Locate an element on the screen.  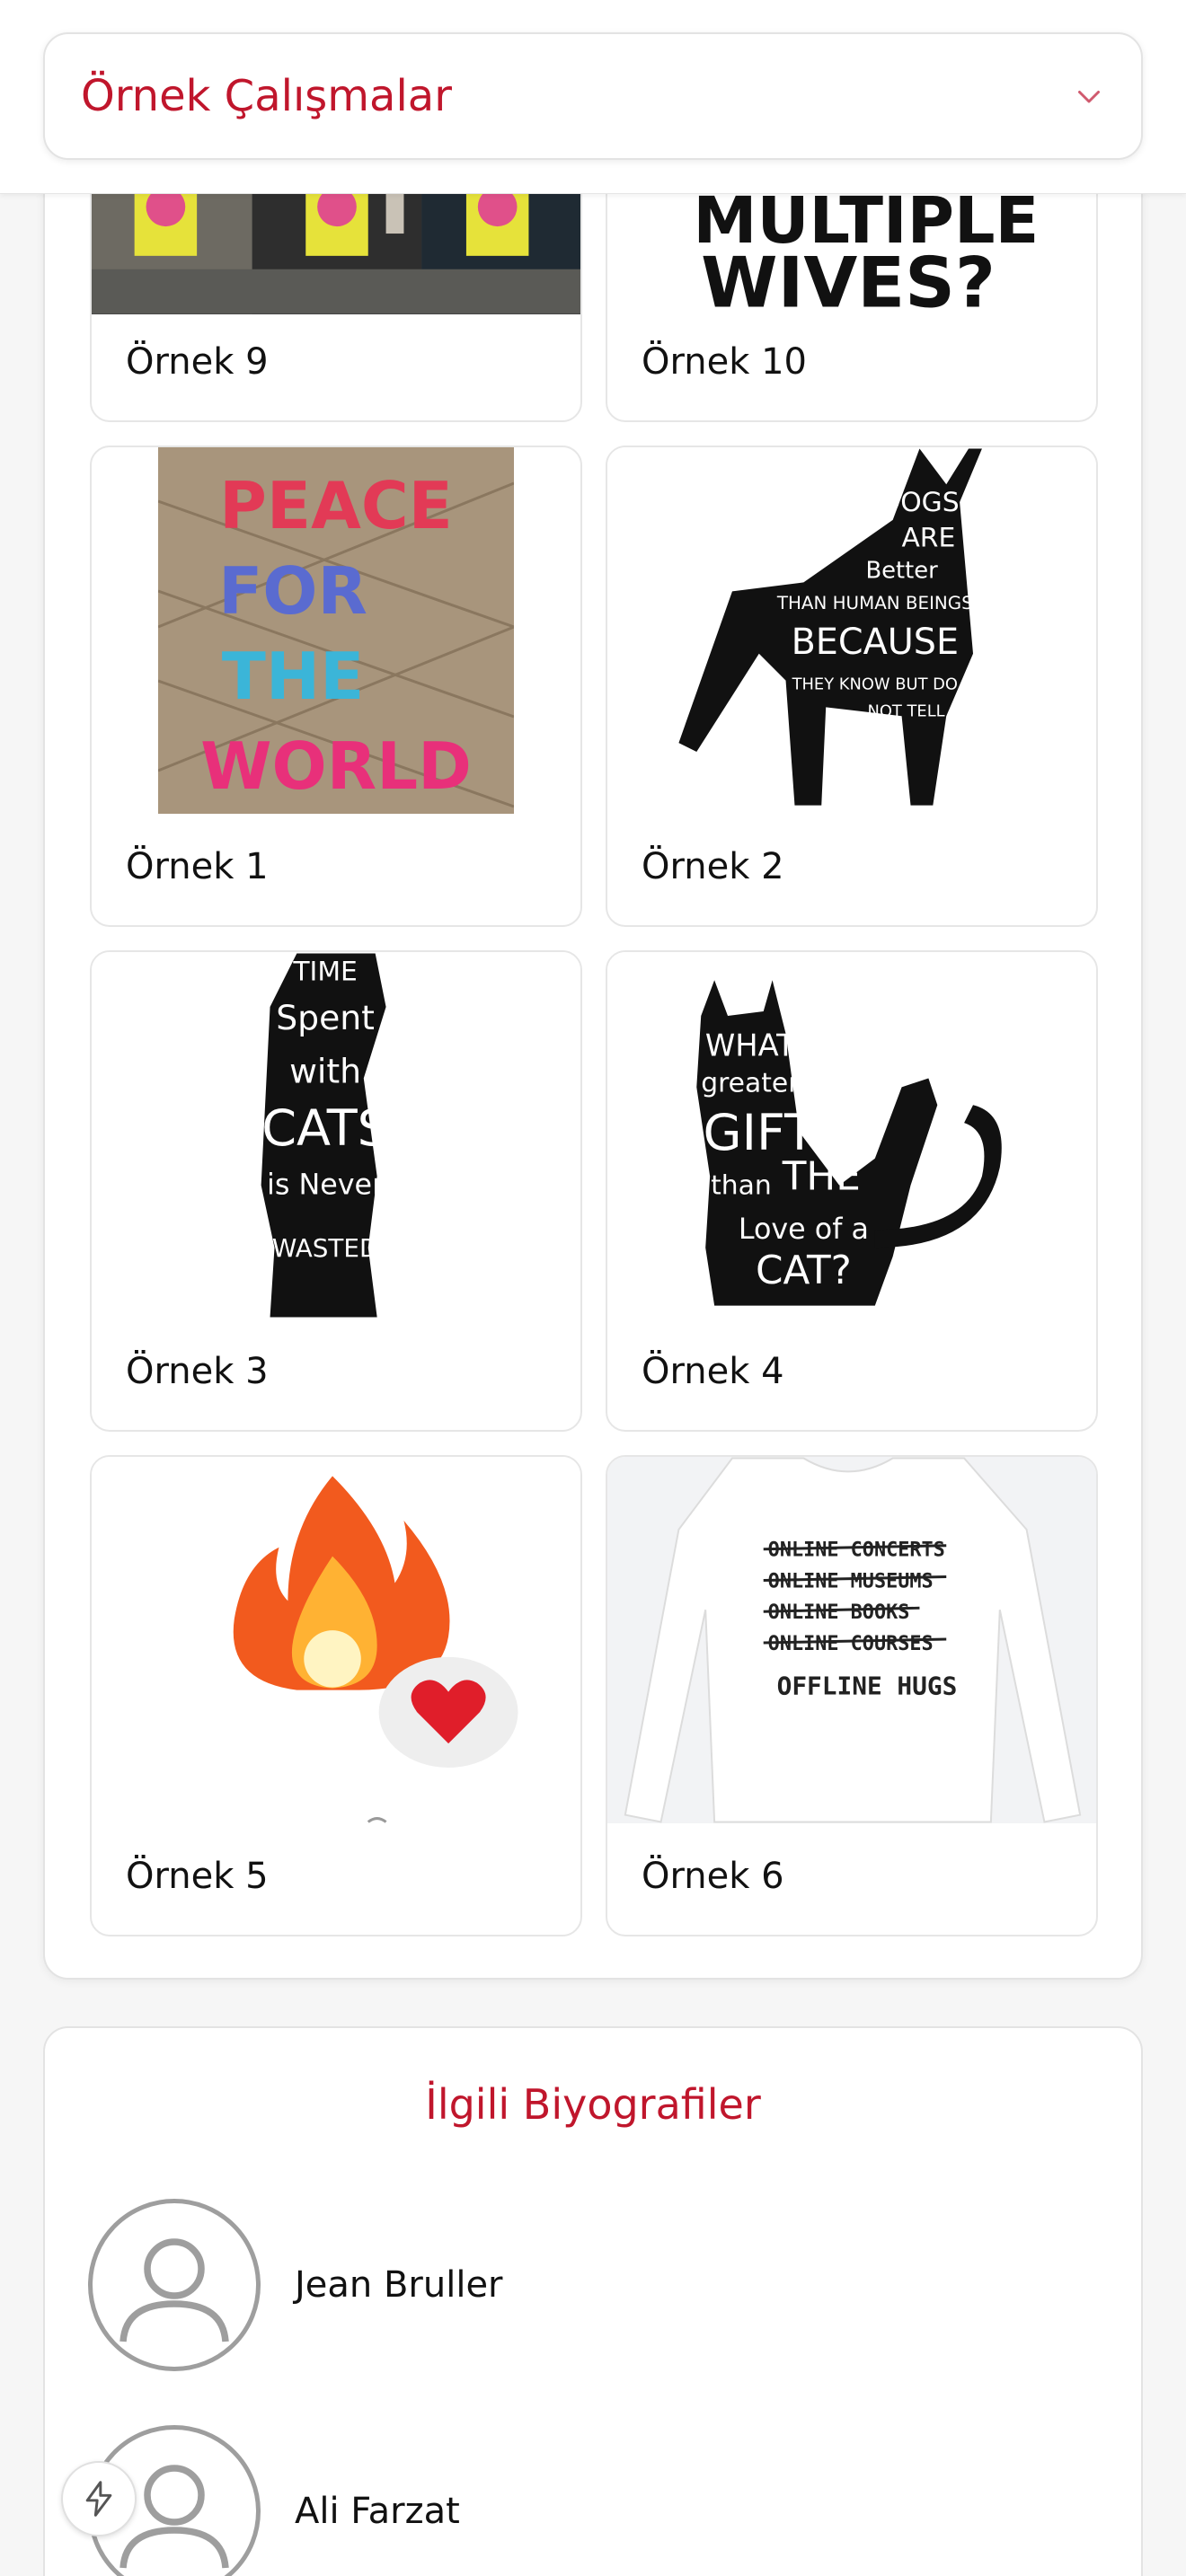
svg-text: CAT? is located at coordinates (804, 1270).